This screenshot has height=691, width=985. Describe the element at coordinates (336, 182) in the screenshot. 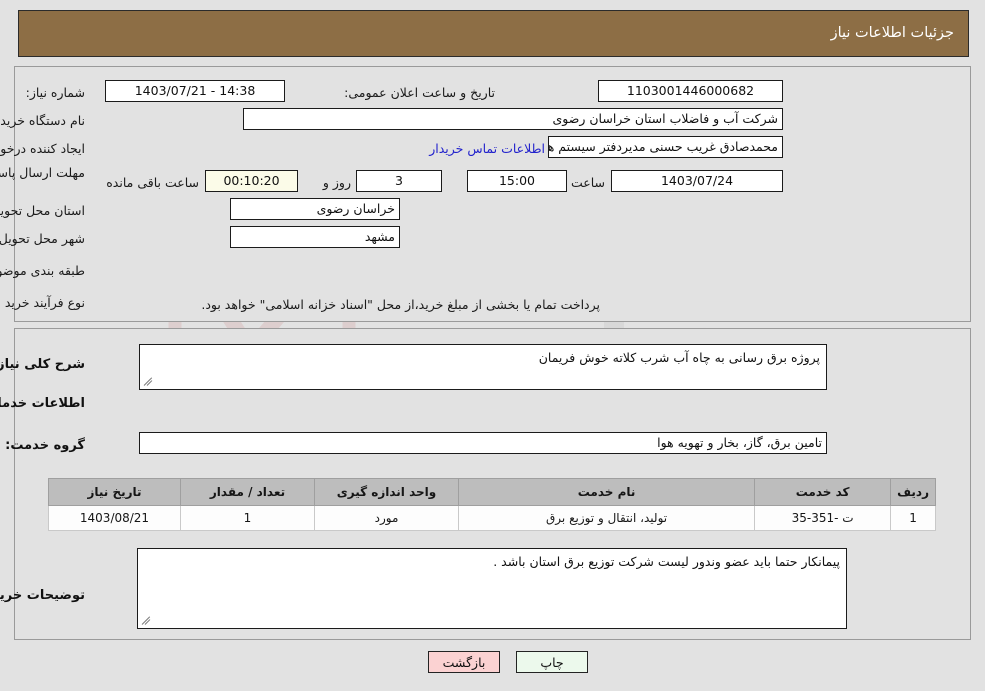

I see `days-label: روز و` at that location.